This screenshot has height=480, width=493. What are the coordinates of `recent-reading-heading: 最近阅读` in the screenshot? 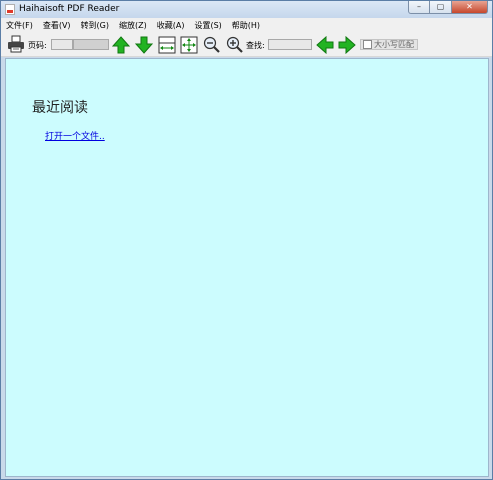 It's located at (60, 108).